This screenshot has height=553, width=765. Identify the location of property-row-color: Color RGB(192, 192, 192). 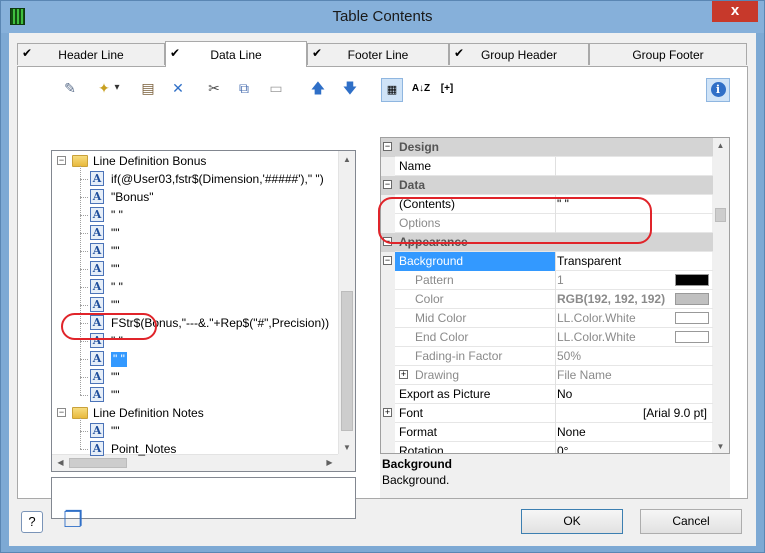
(547, 299).